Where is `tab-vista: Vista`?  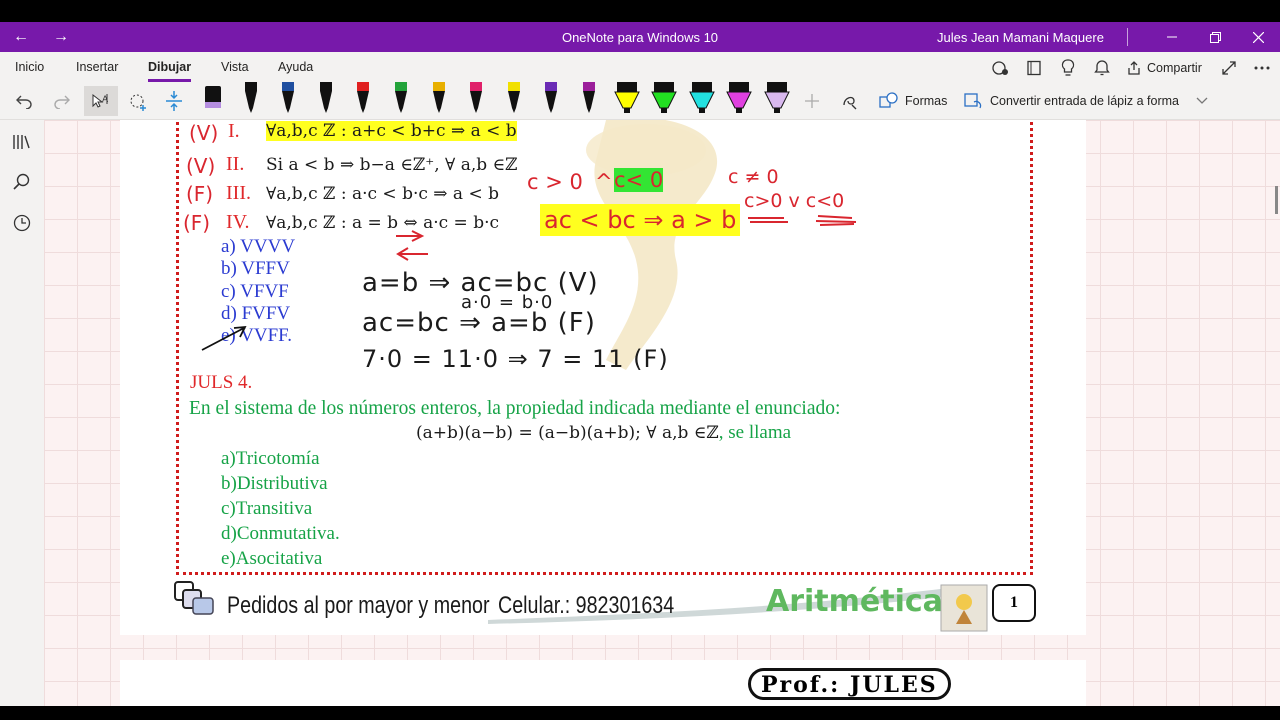 tab-vista: Vista is located at coordinates (235, 67).